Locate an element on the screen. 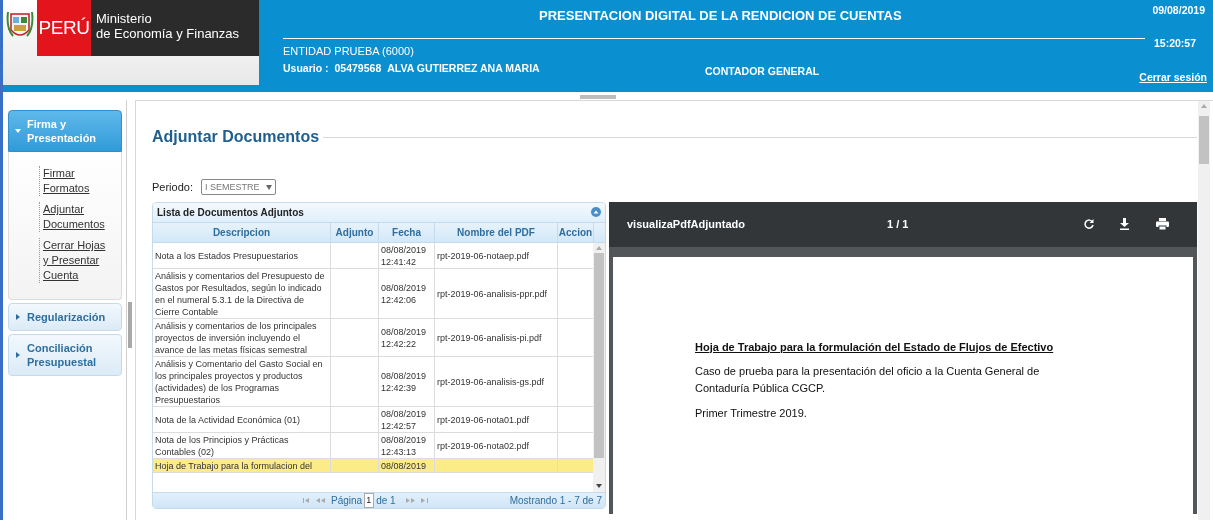 This screenshot has height=520, width=1213. rotate-icon is located at coordinates (1089, 224).